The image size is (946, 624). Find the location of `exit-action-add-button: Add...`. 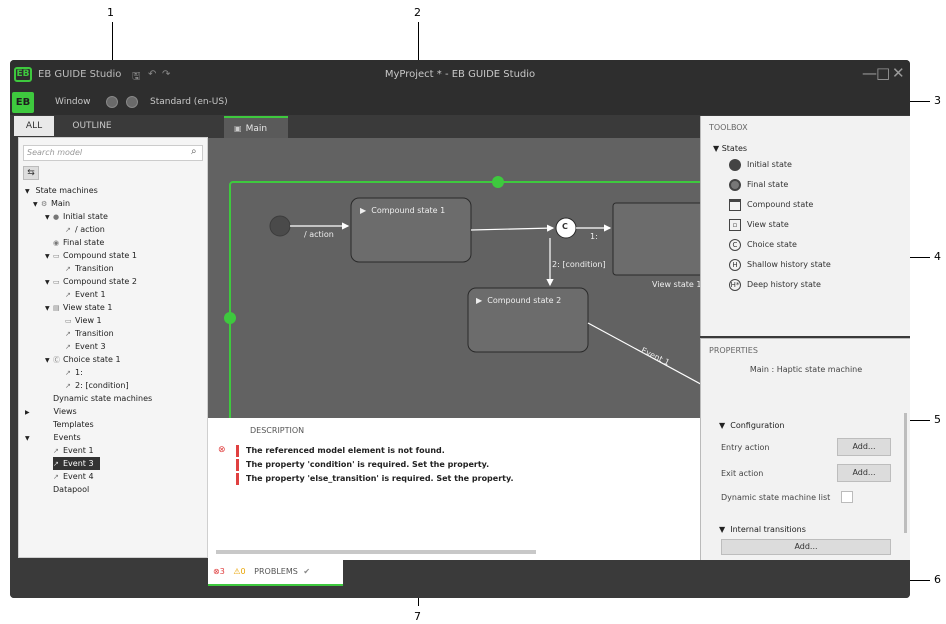

exit-action-add-button: Add... is located at coordinates (864, 473).